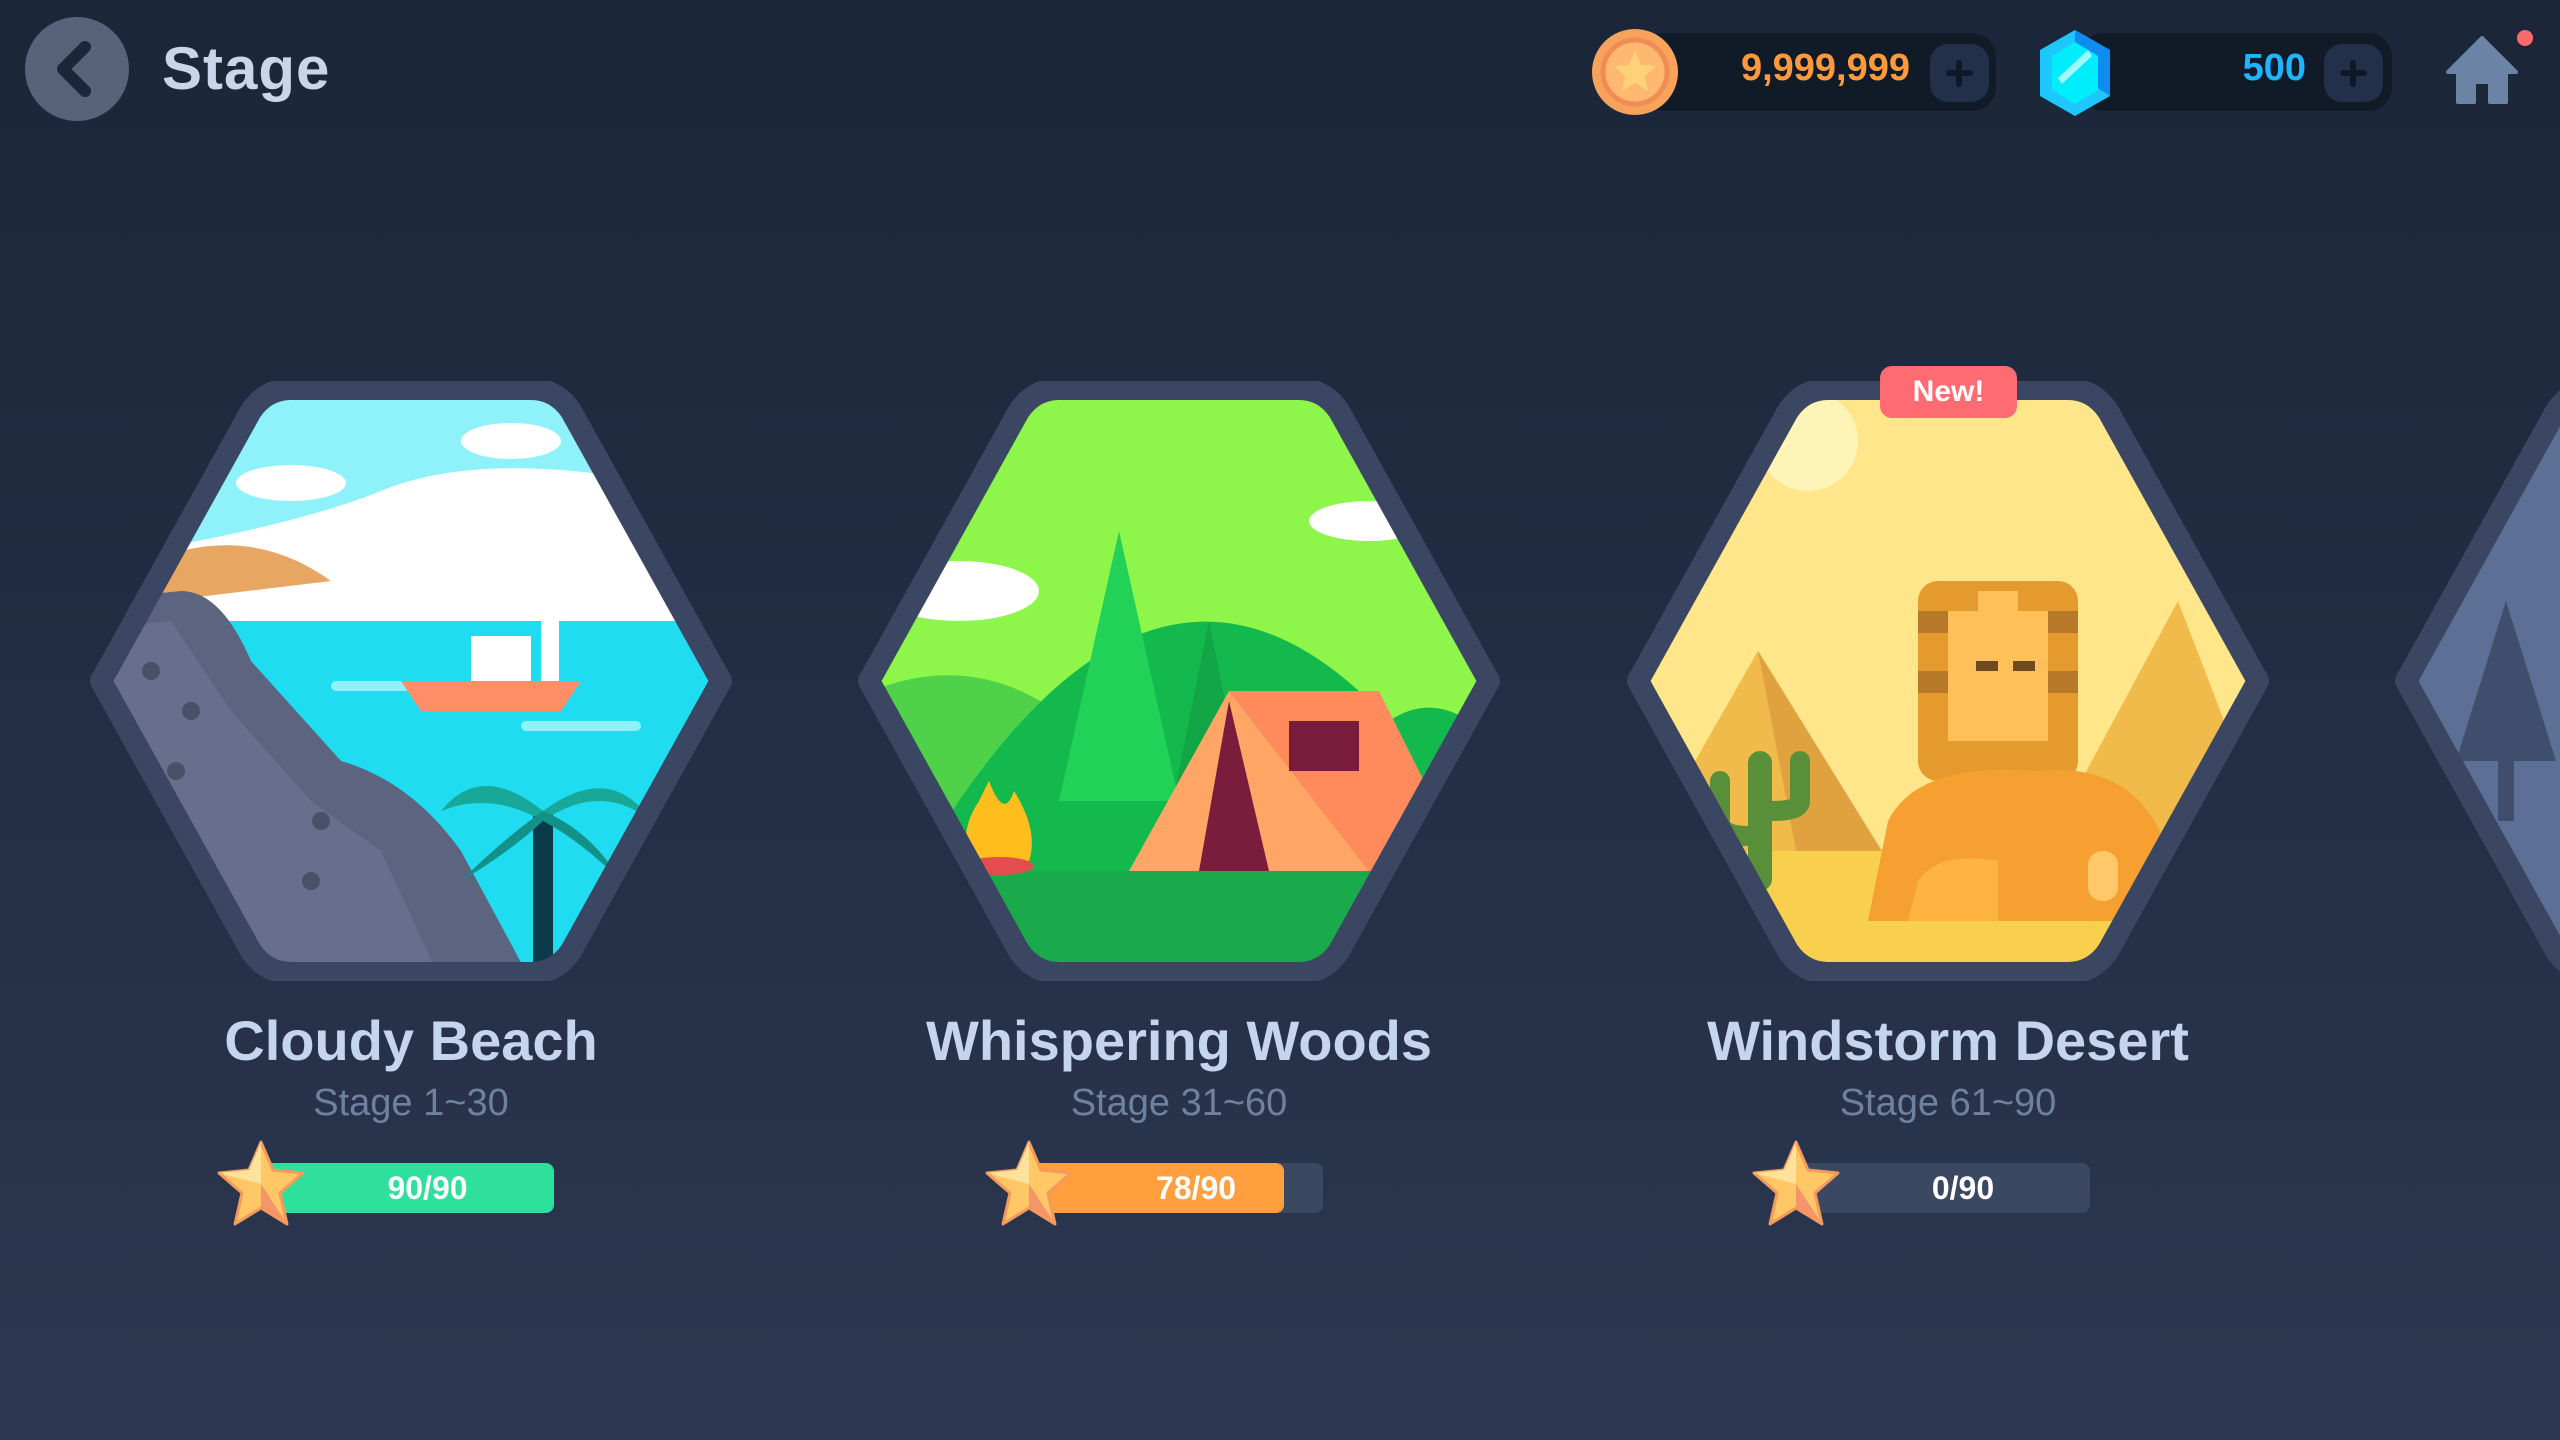 The height and width of the screenshot is (1440, 2560). I want to click on gem-amount: 500, so click(2274, 68).